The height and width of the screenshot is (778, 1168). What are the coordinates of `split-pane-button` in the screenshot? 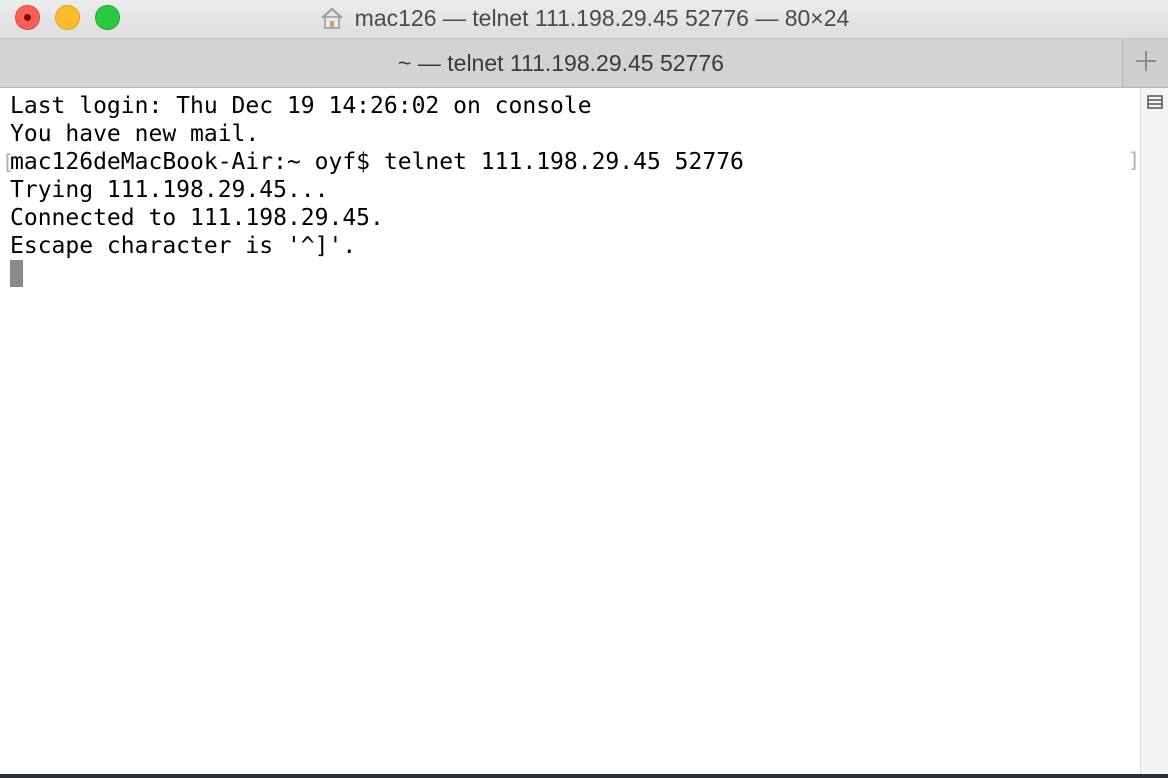 It's located at (1155, 102).